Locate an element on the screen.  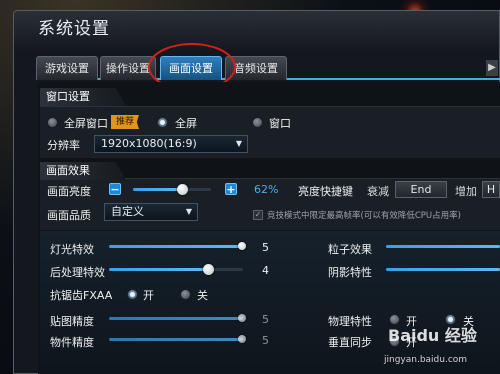
resolution-label: 分辨率 is located at coordinates (63, 145).